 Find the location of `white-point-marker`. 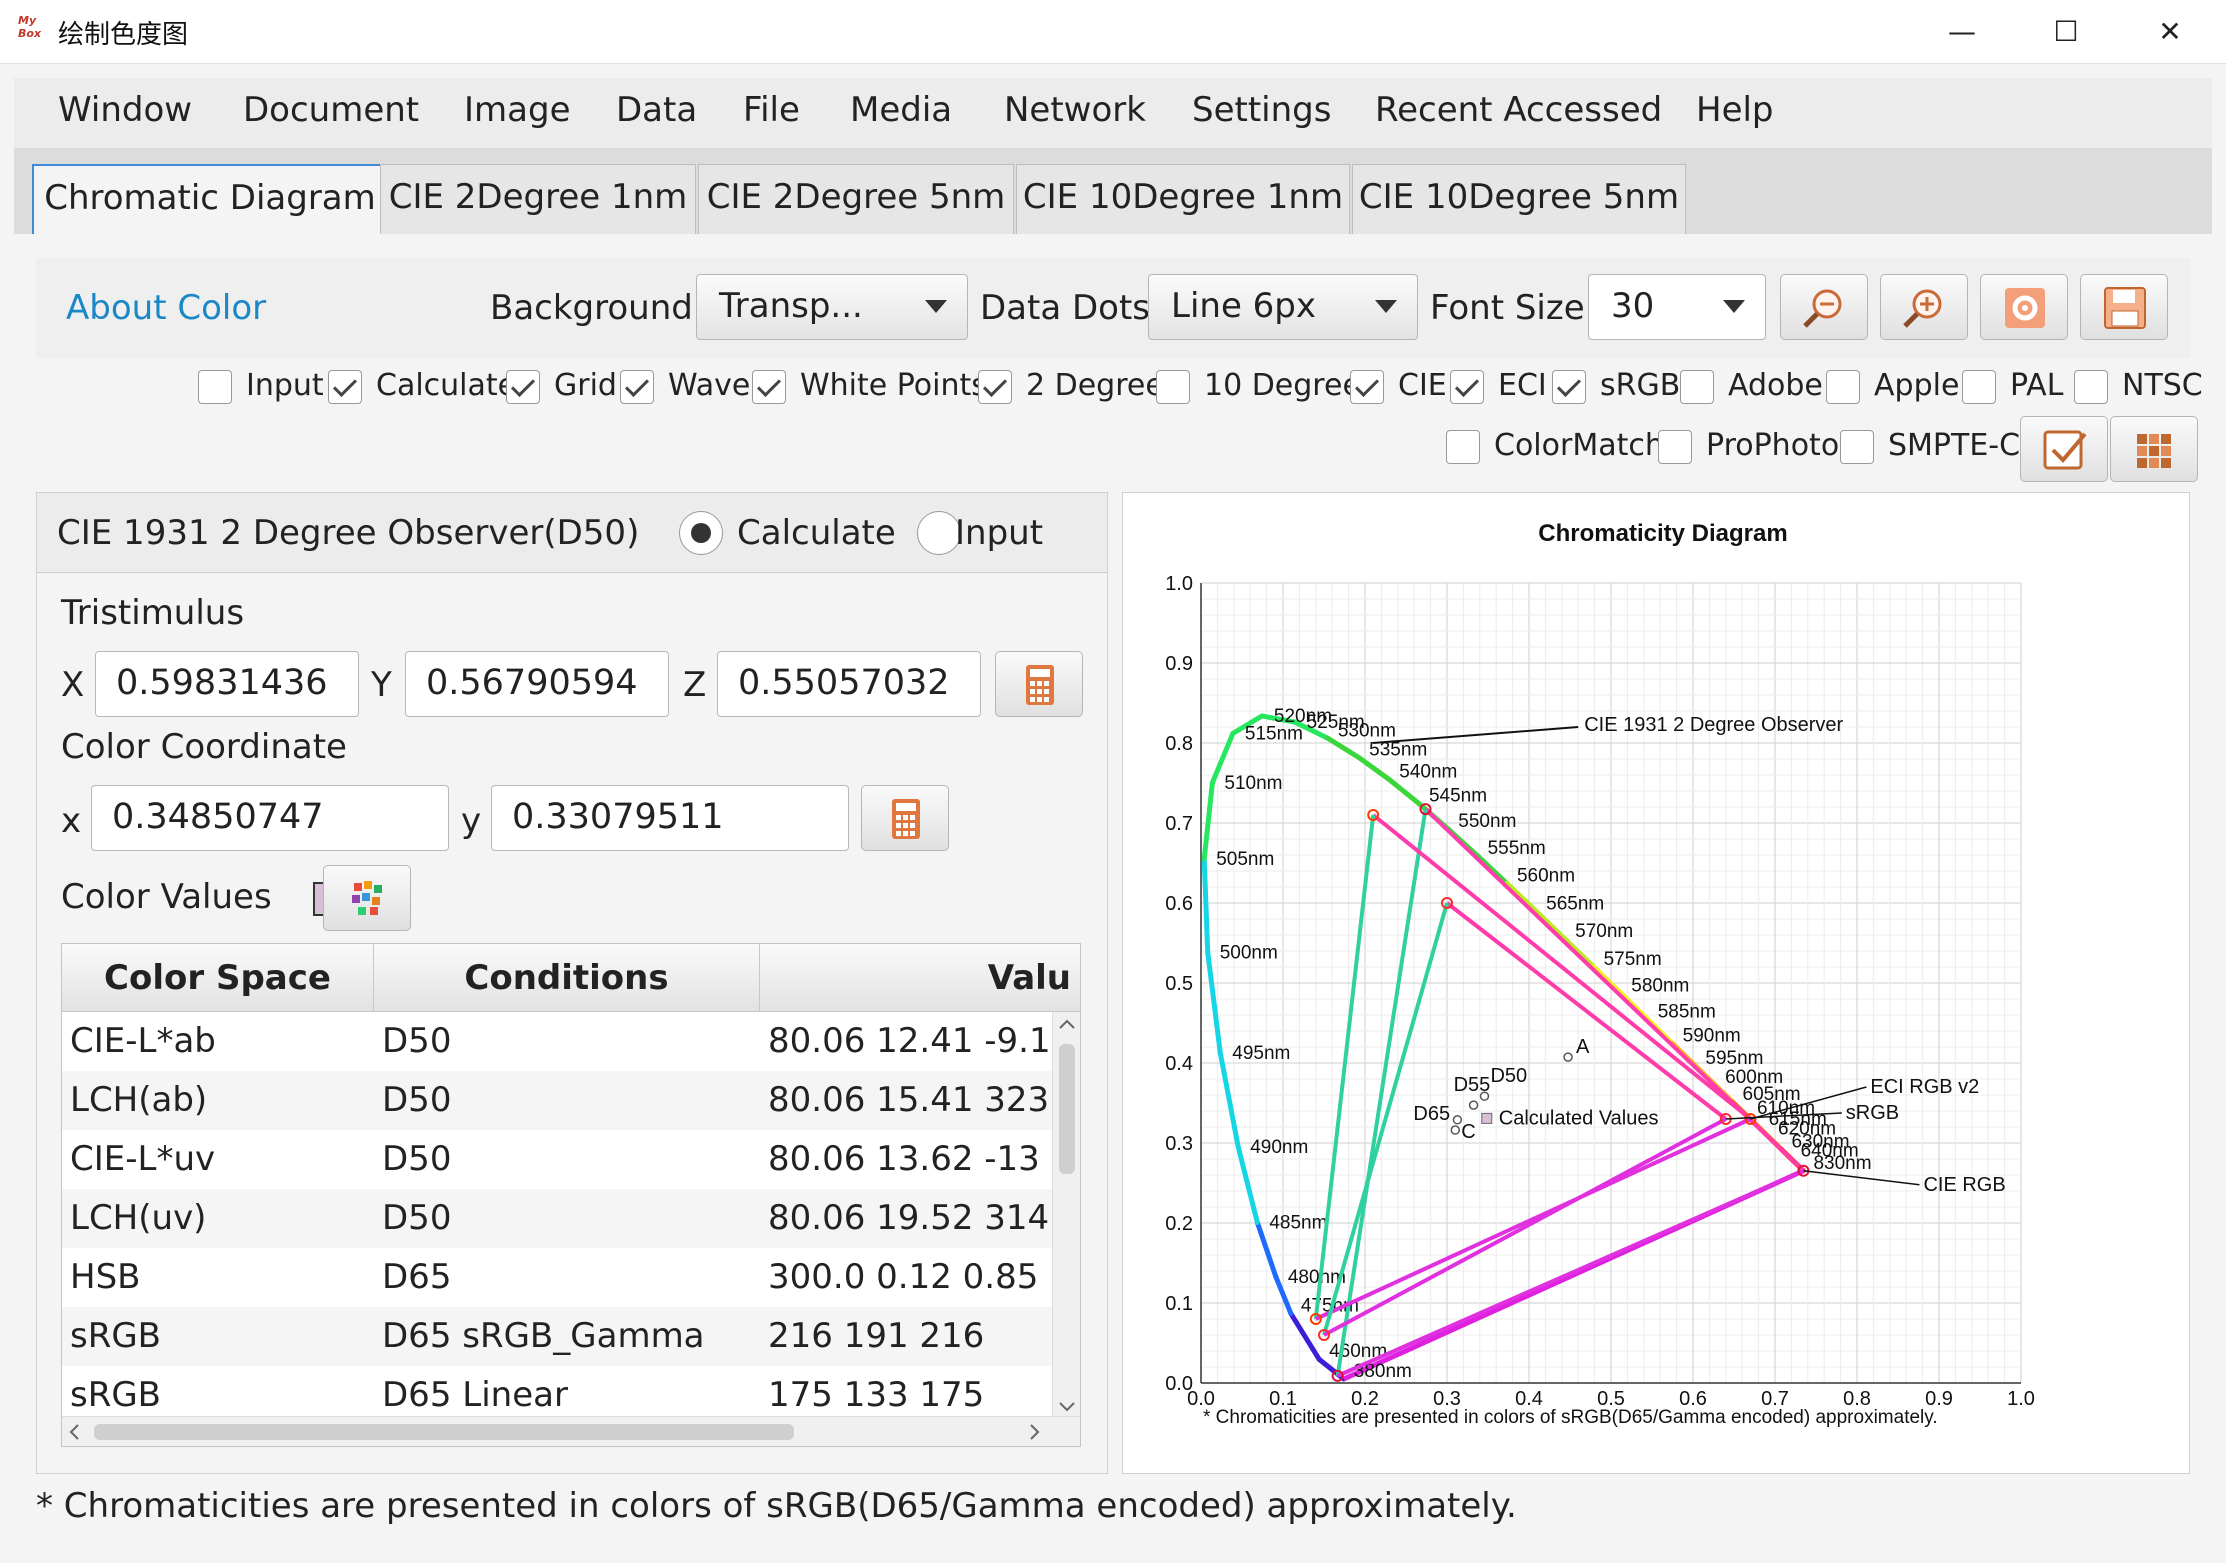

white-point-marker is located at coordinates (1455, 1130).